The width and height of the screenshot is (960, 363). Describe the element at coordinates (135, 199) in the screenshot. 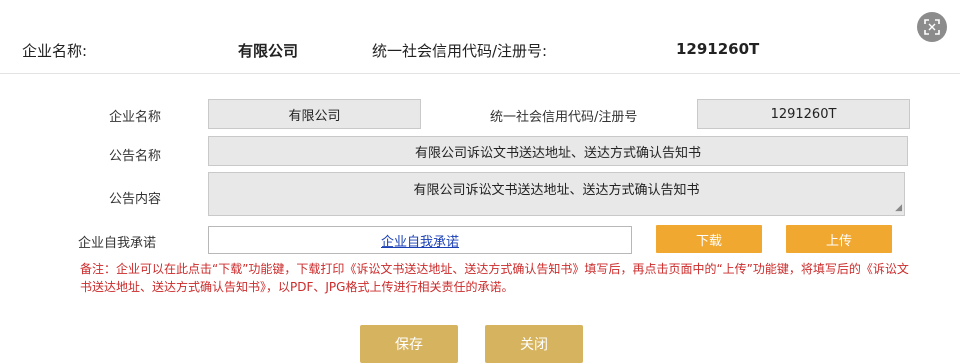

I see `notice-content-label: 公告内容` at that location.